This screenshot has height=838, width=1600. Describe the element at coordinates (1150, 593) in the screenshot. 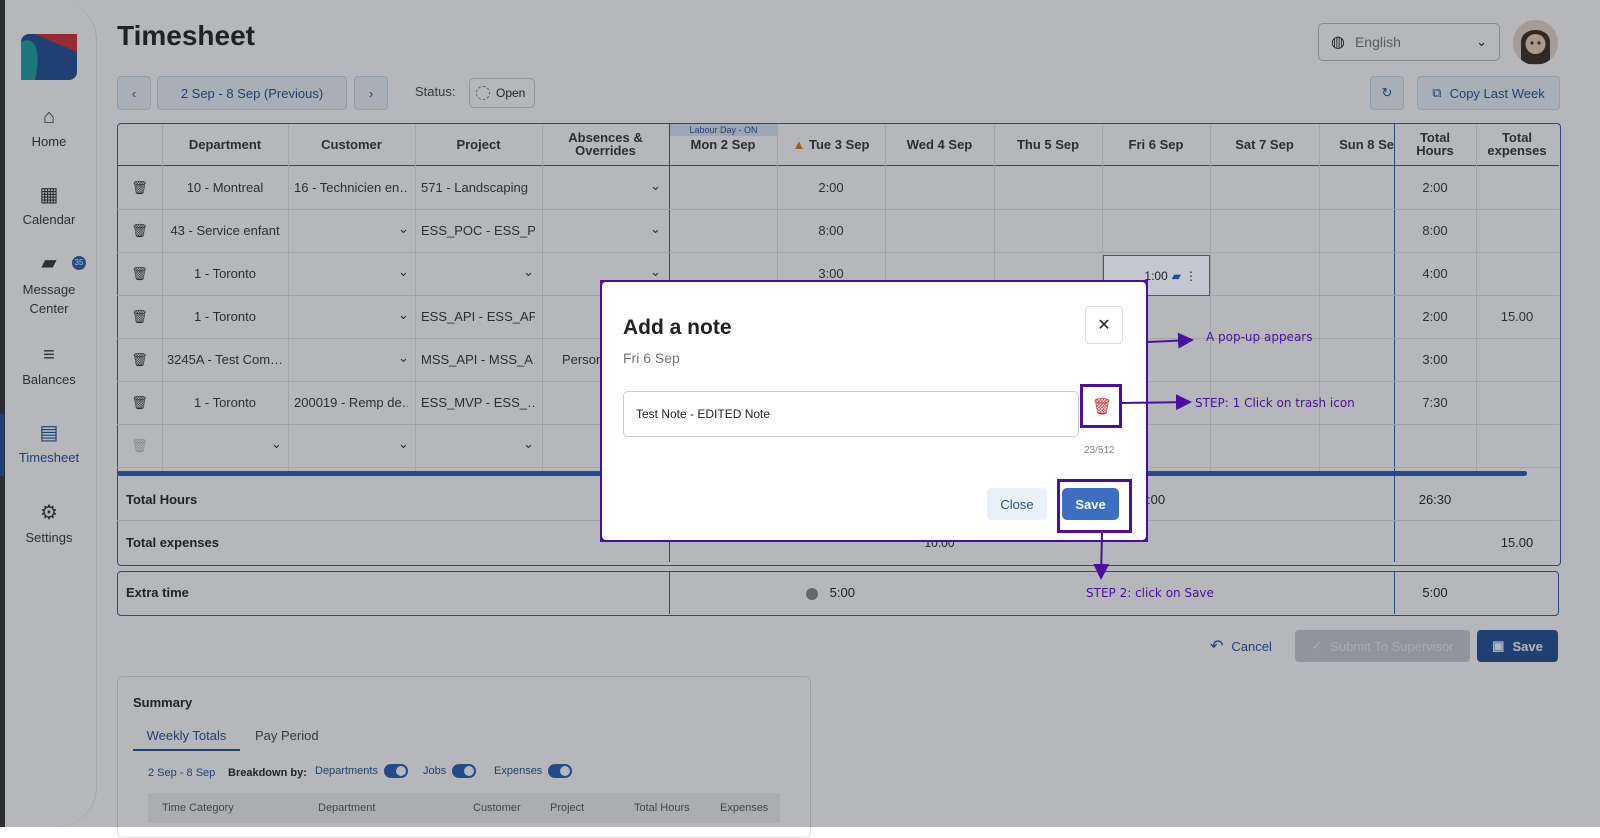

I see `annotation-step2: STEP 2: click on Save` at that location.